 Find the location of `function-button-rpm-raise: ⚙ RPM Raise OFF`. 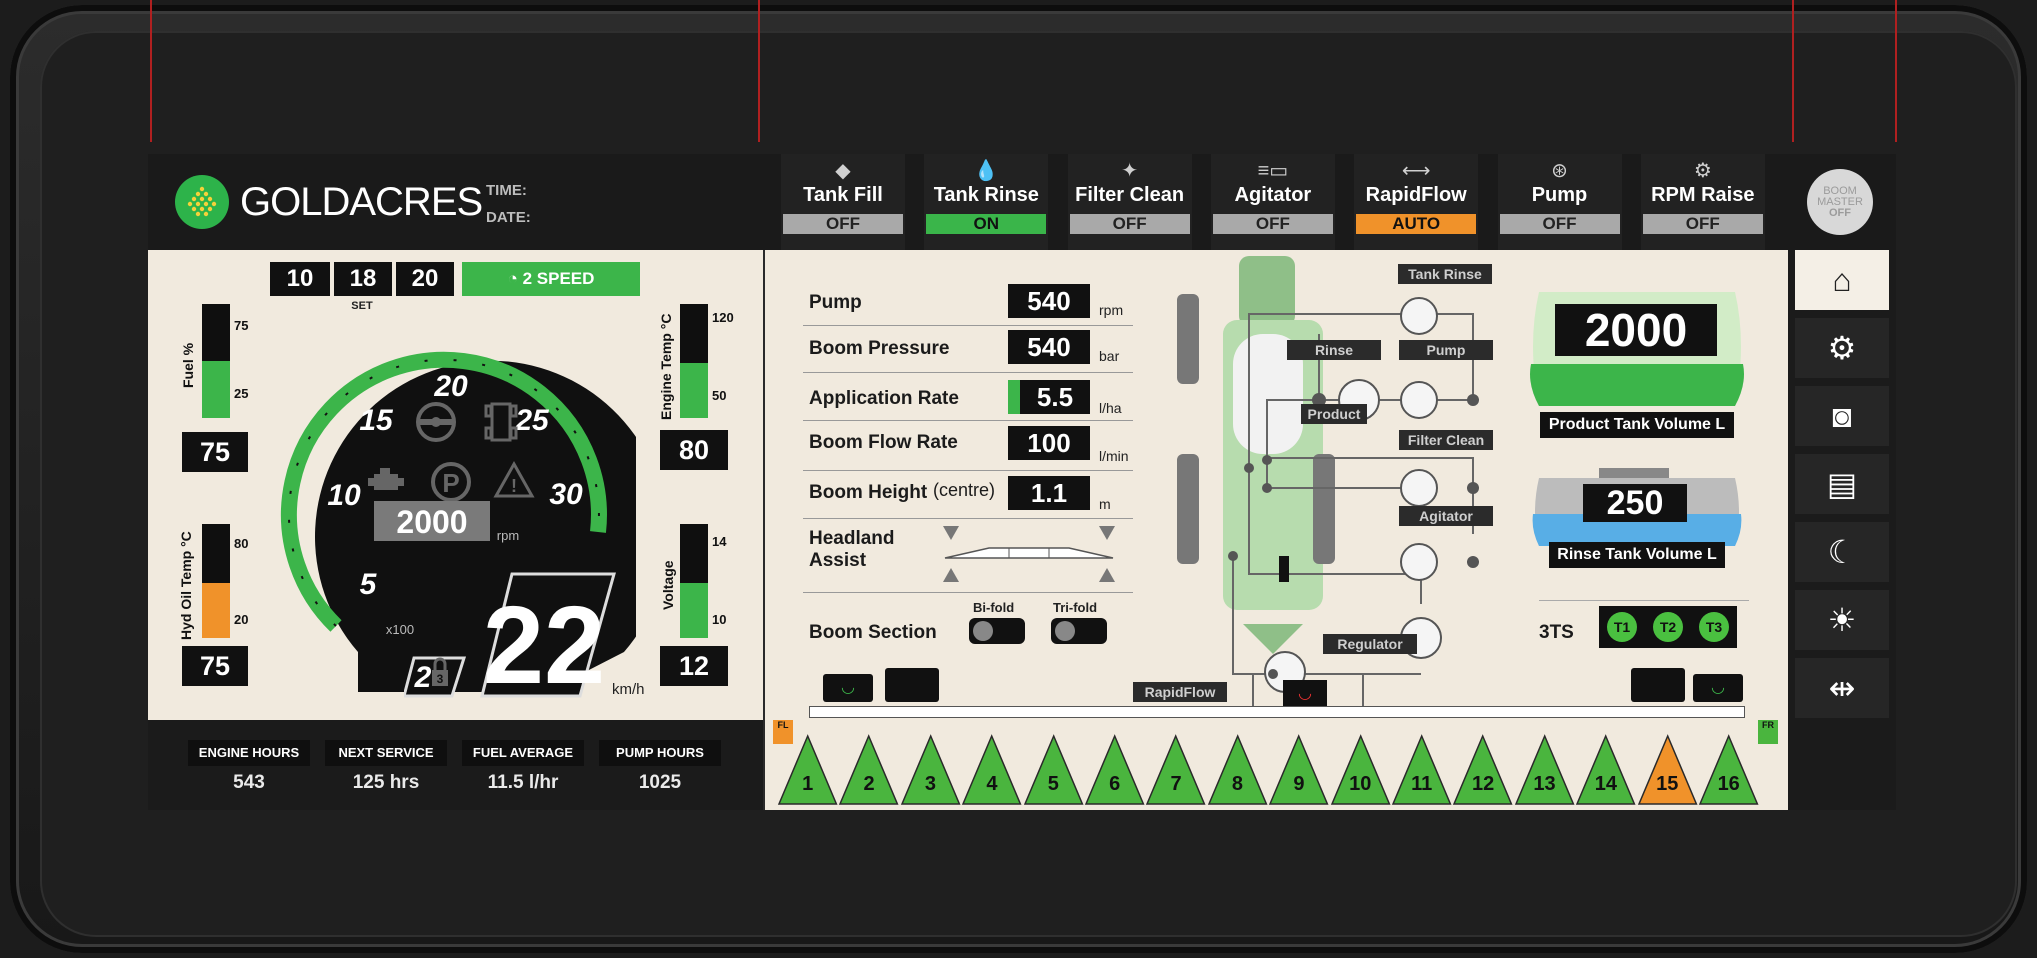

function-button-rpm-raise: ⚙ RPM Raise OFF is located at coordinates (1702, 202).